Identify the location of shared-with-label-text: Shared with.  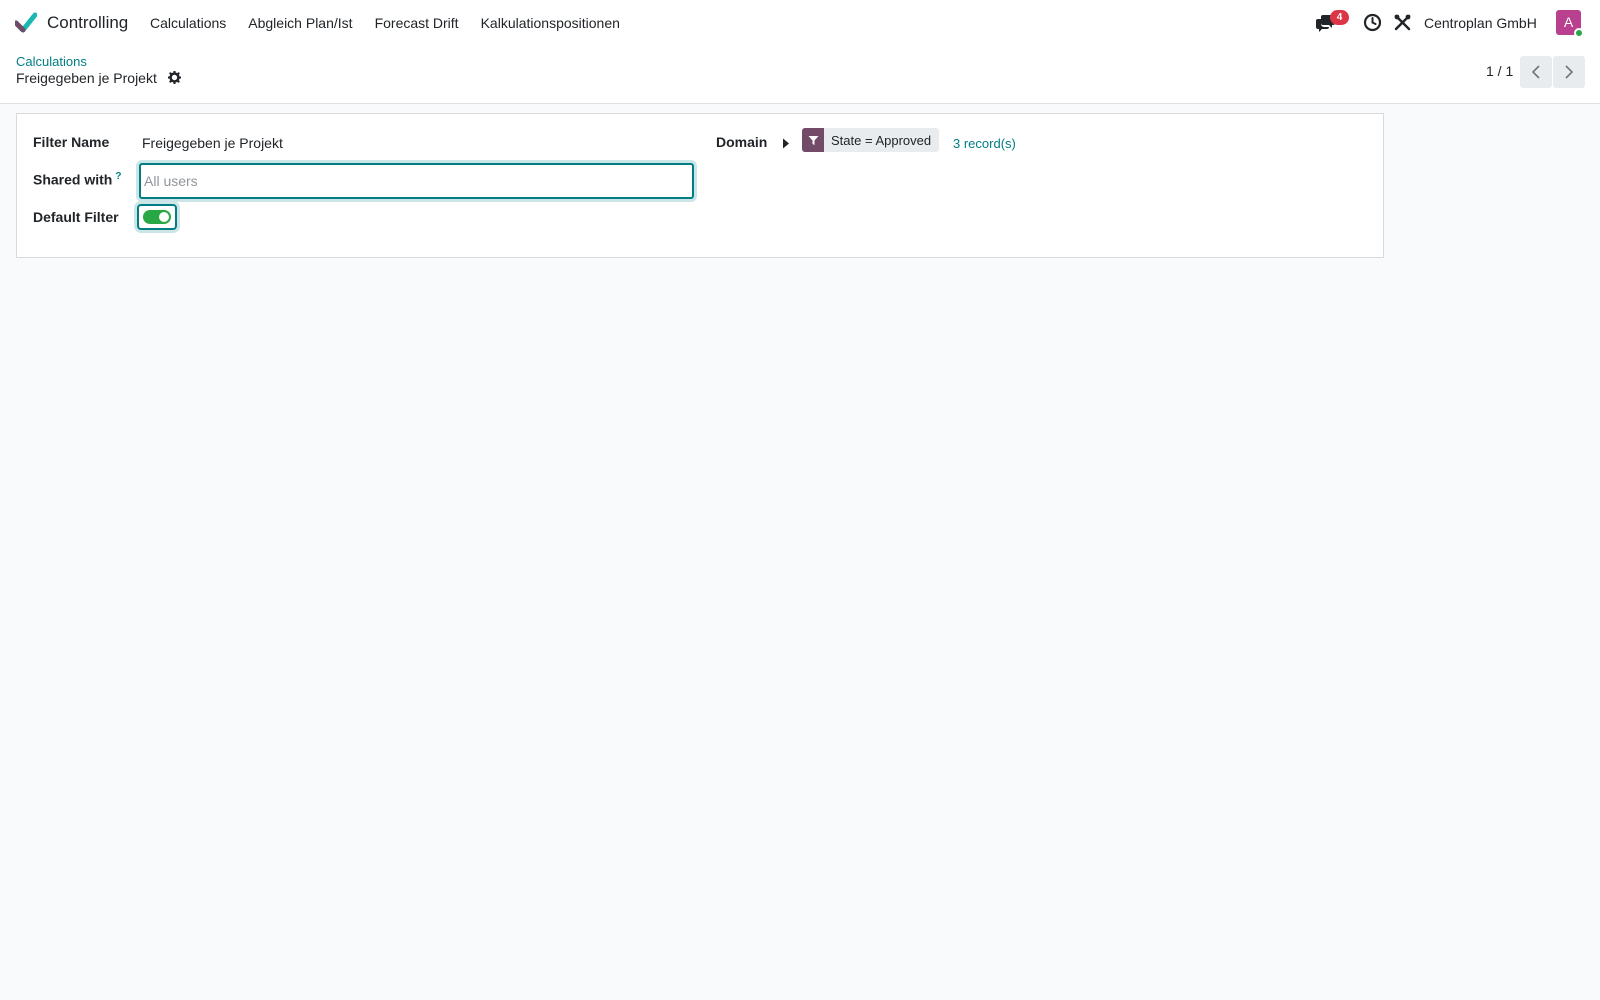
(73, 179).